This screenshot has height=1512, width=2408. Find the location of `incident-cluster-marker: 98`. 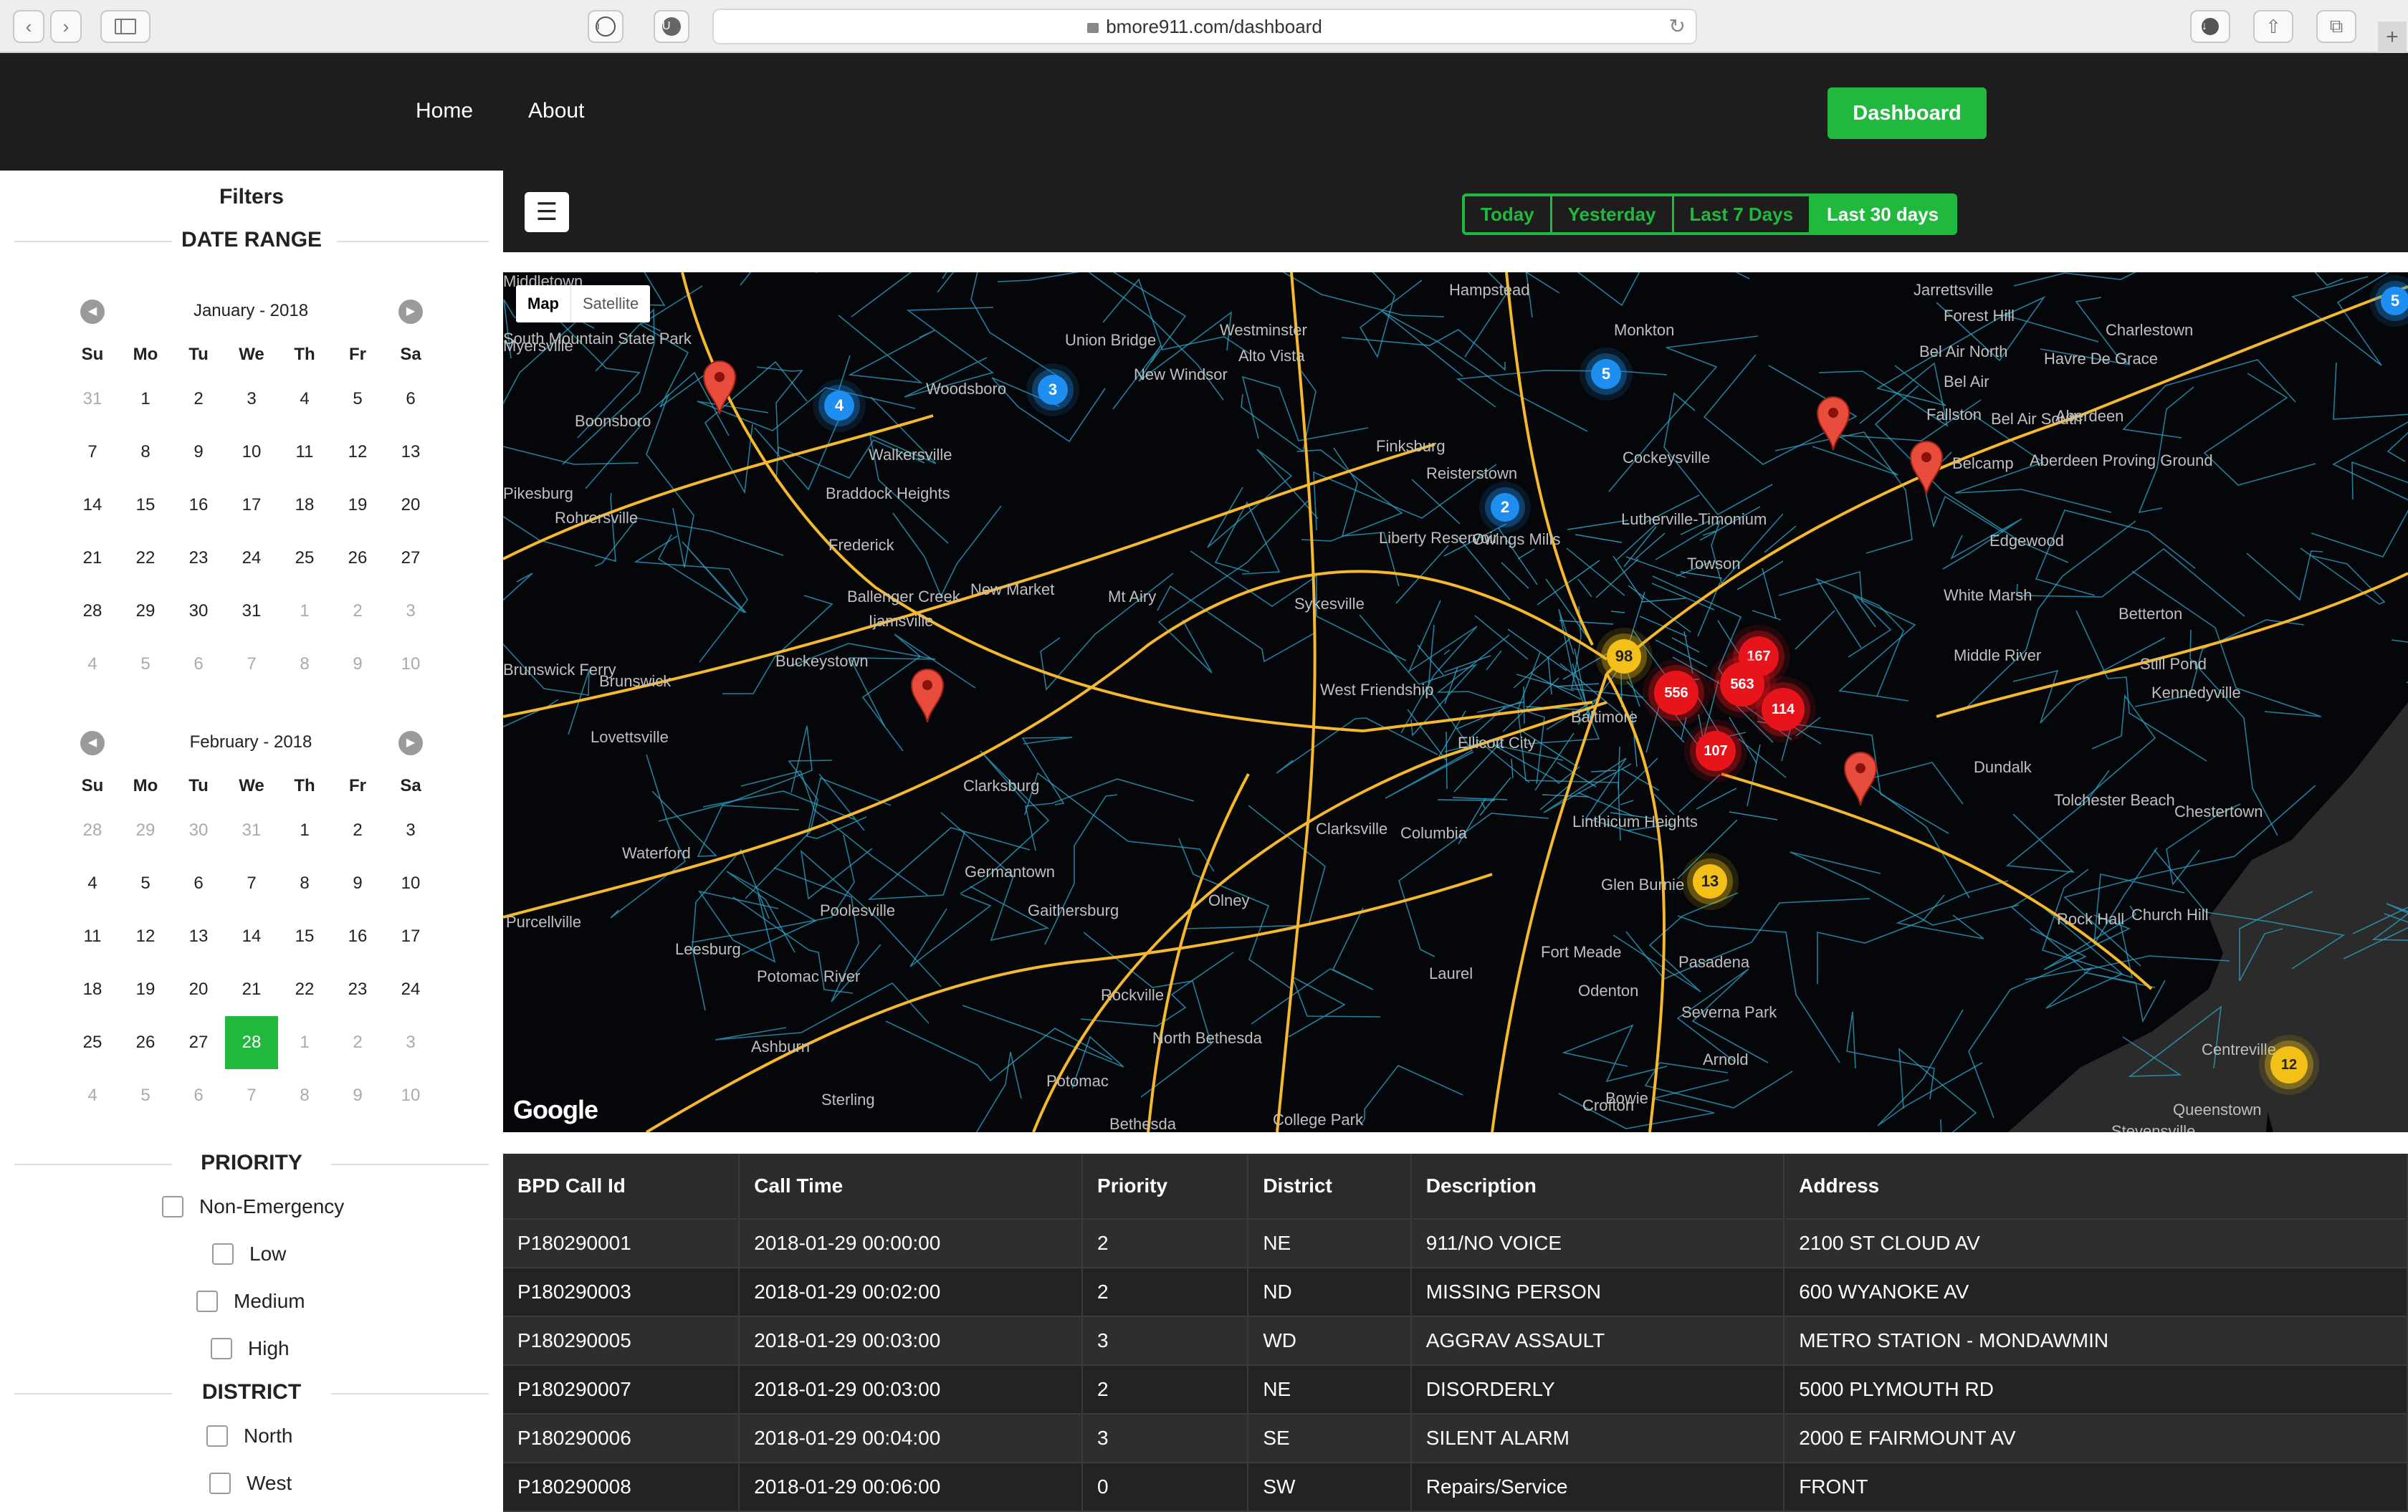

incident-cluster-marker: 98 is located at coordinates (1624, 656).